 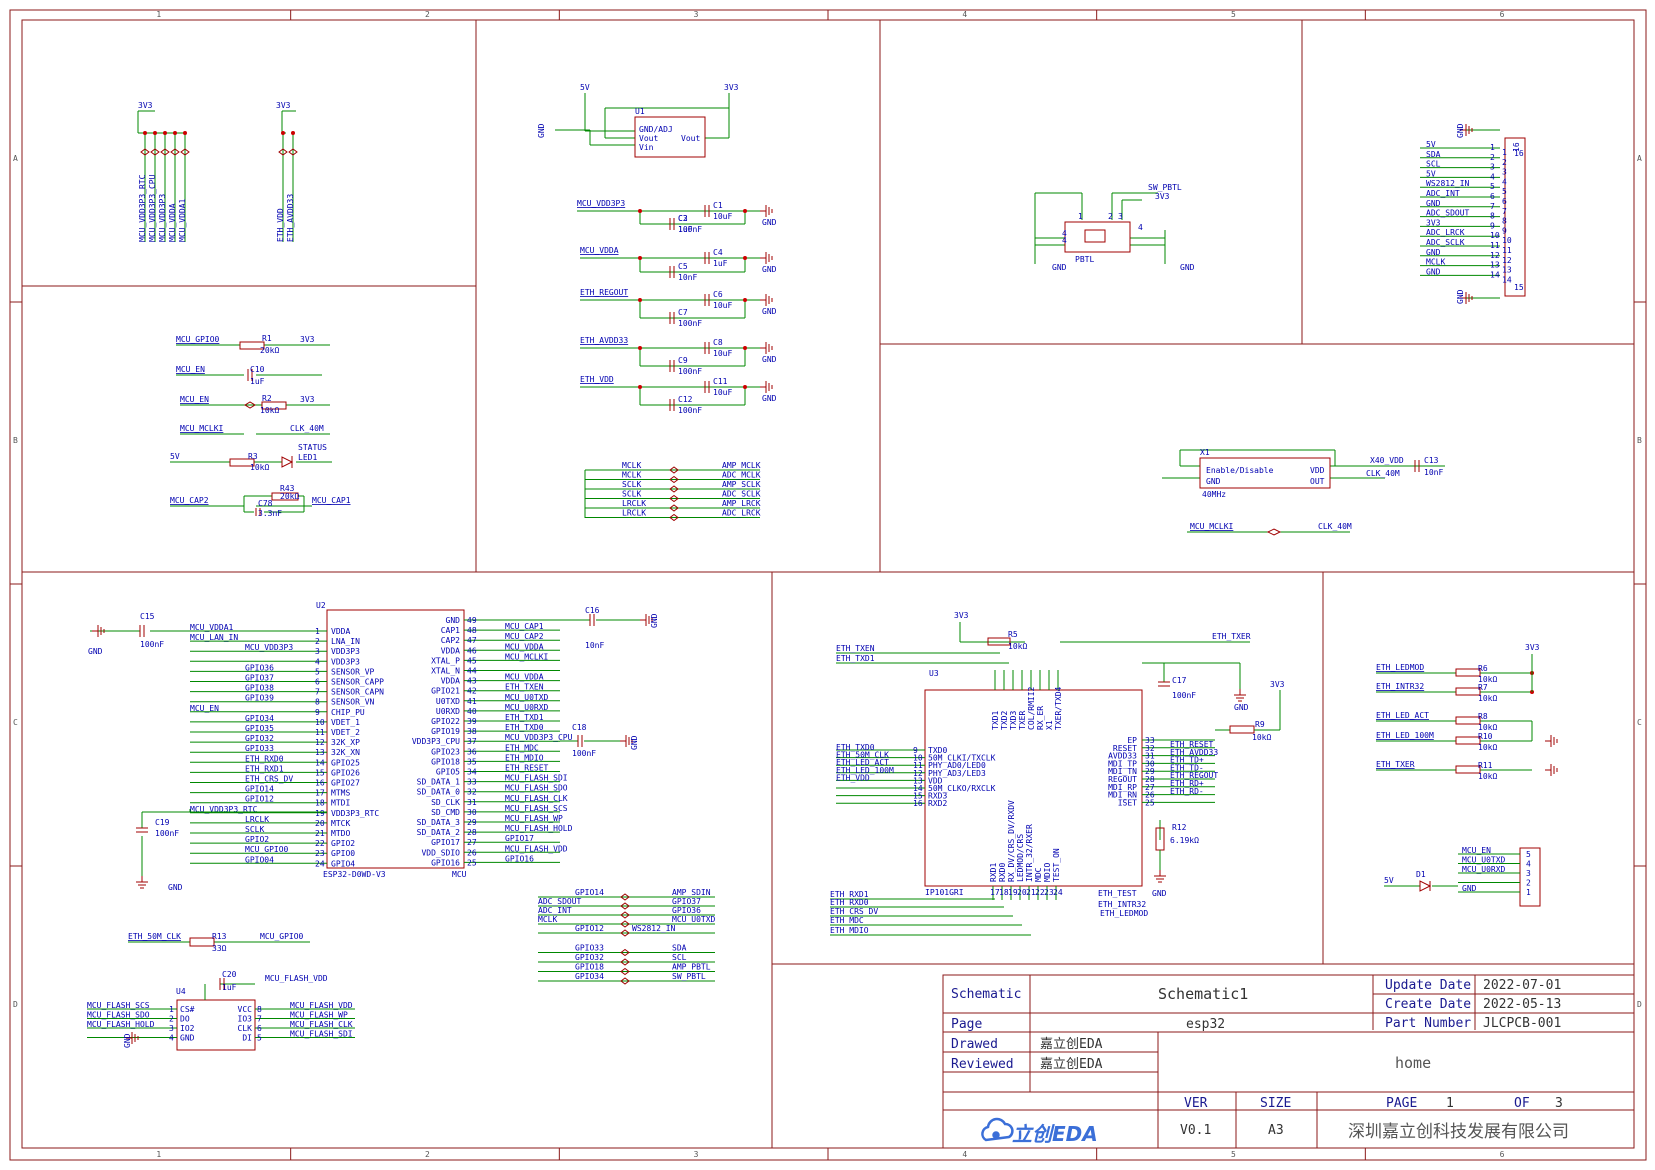 I want to click on esp32-right-num: 35, so click(x=472, y=761).